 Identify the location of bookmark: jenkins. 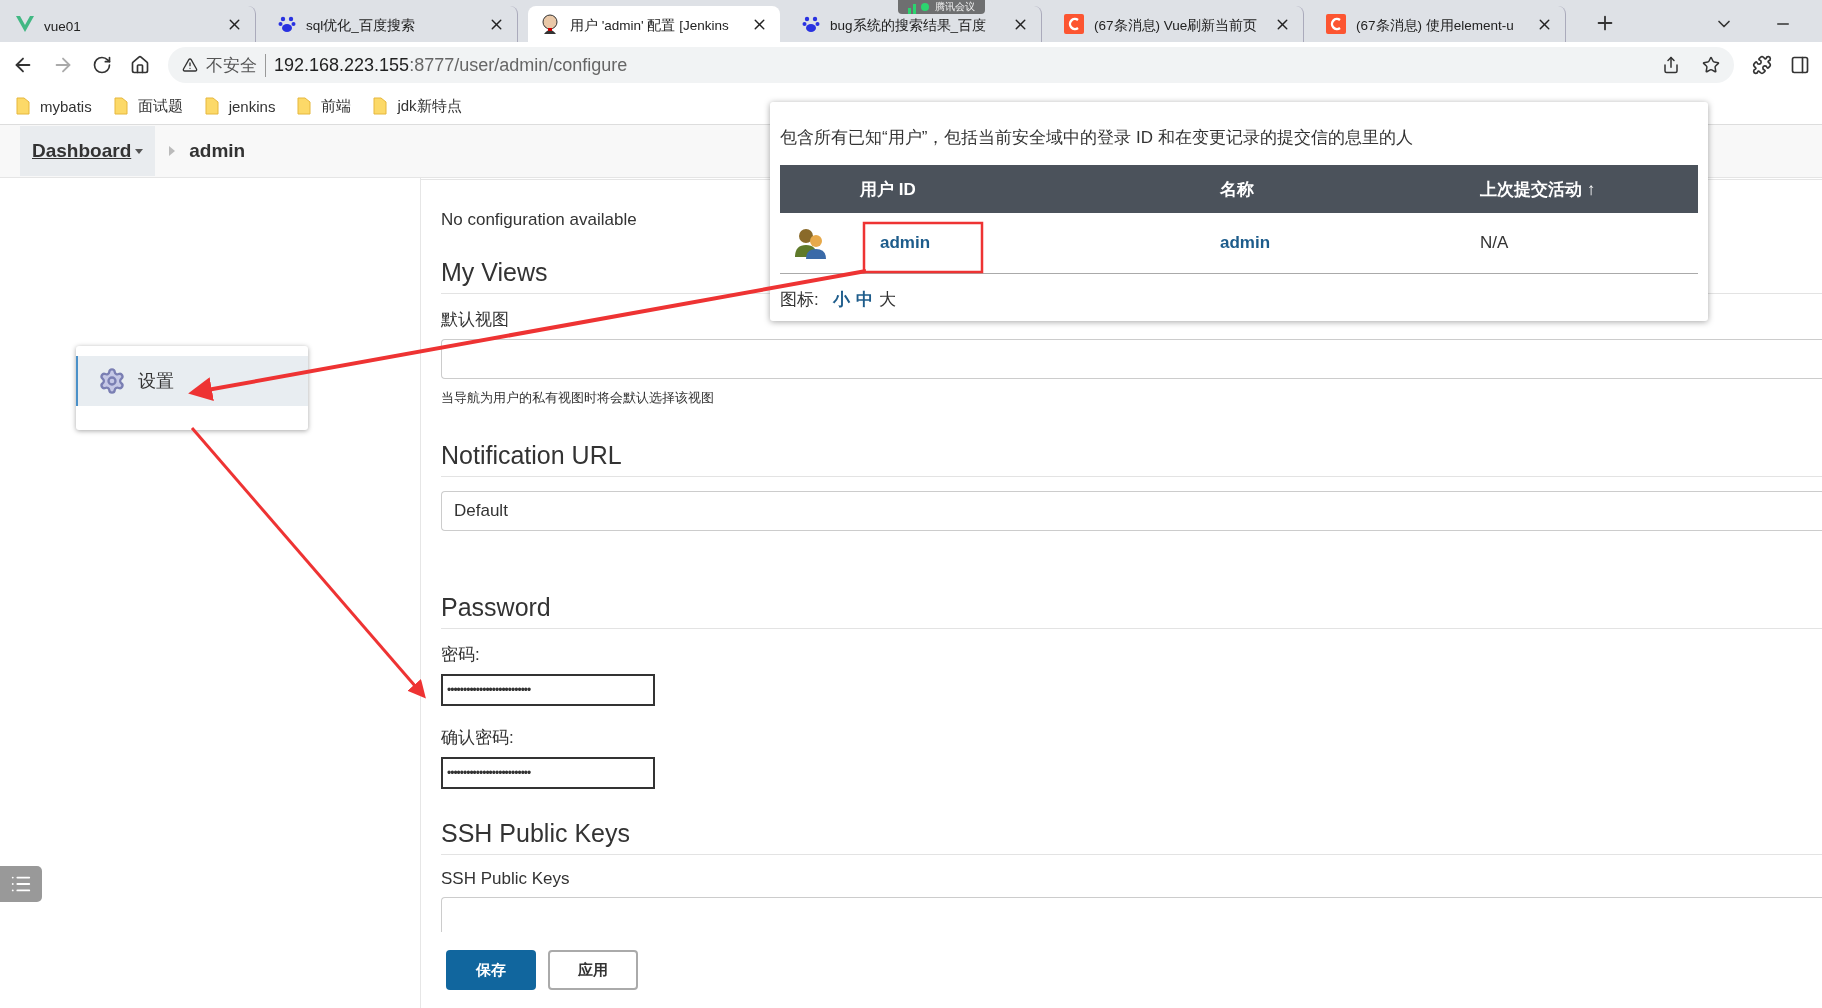
(240, 106).